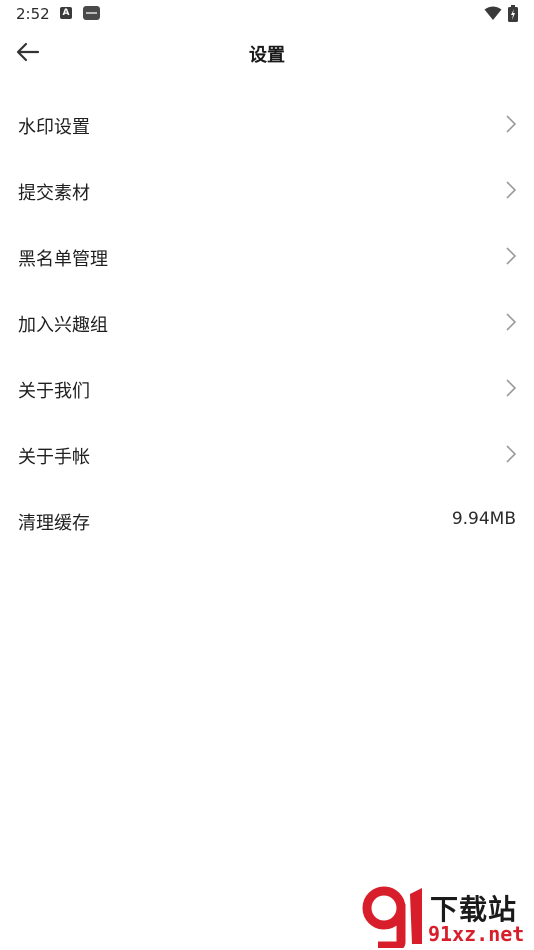 The height and width of the screenshot is (950, 534). What do you see at coordinates (493, 13) in the screenshot?
I see `wifi-icon` at bounding box center [493, 13].